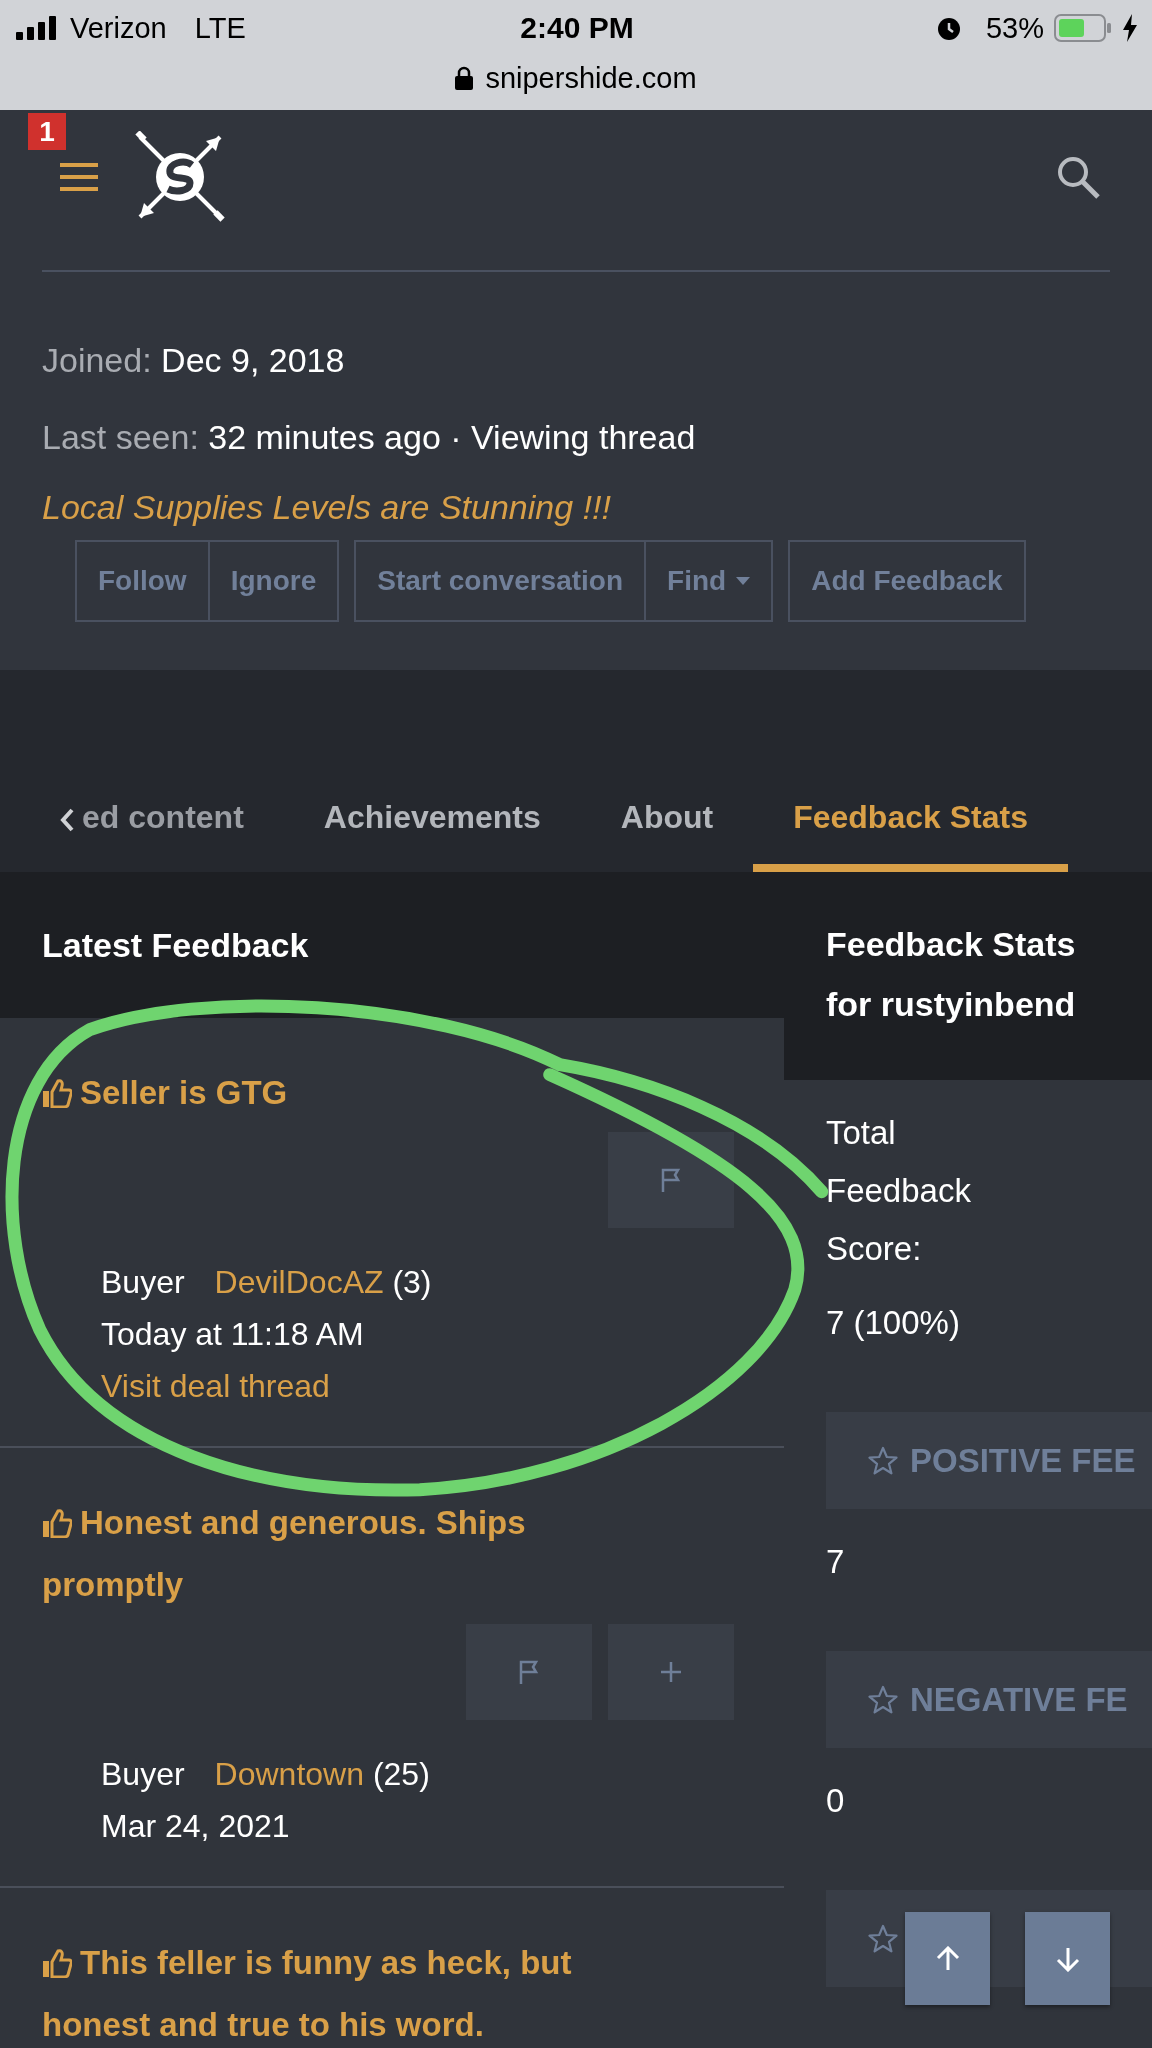  I want to click on report-button, so click(671, 1180).